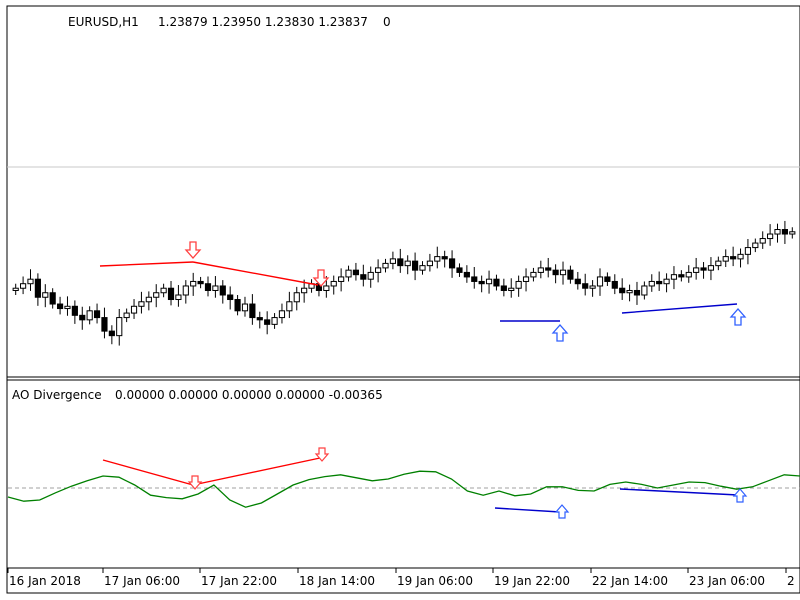 This screenshot has width=800, height=600. Describe the element at coordinates (103, 22) in the screenshot. I see `symbol-label: EURUSD,H1` at that location.